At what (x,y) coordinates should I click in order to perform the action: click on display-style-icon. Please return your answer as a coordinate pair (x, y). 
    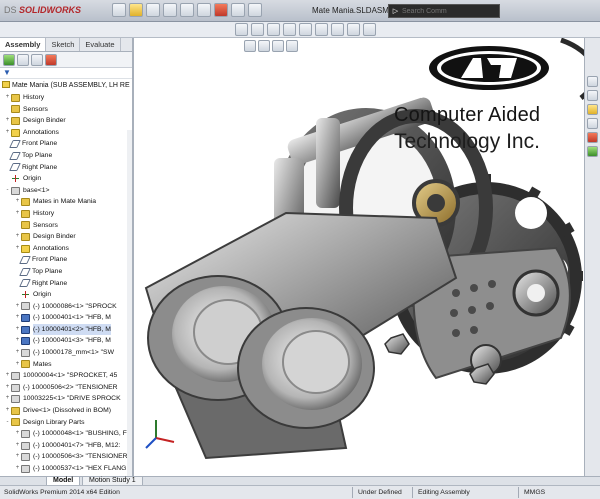
    Looking at the image, I should click on (321, 29).